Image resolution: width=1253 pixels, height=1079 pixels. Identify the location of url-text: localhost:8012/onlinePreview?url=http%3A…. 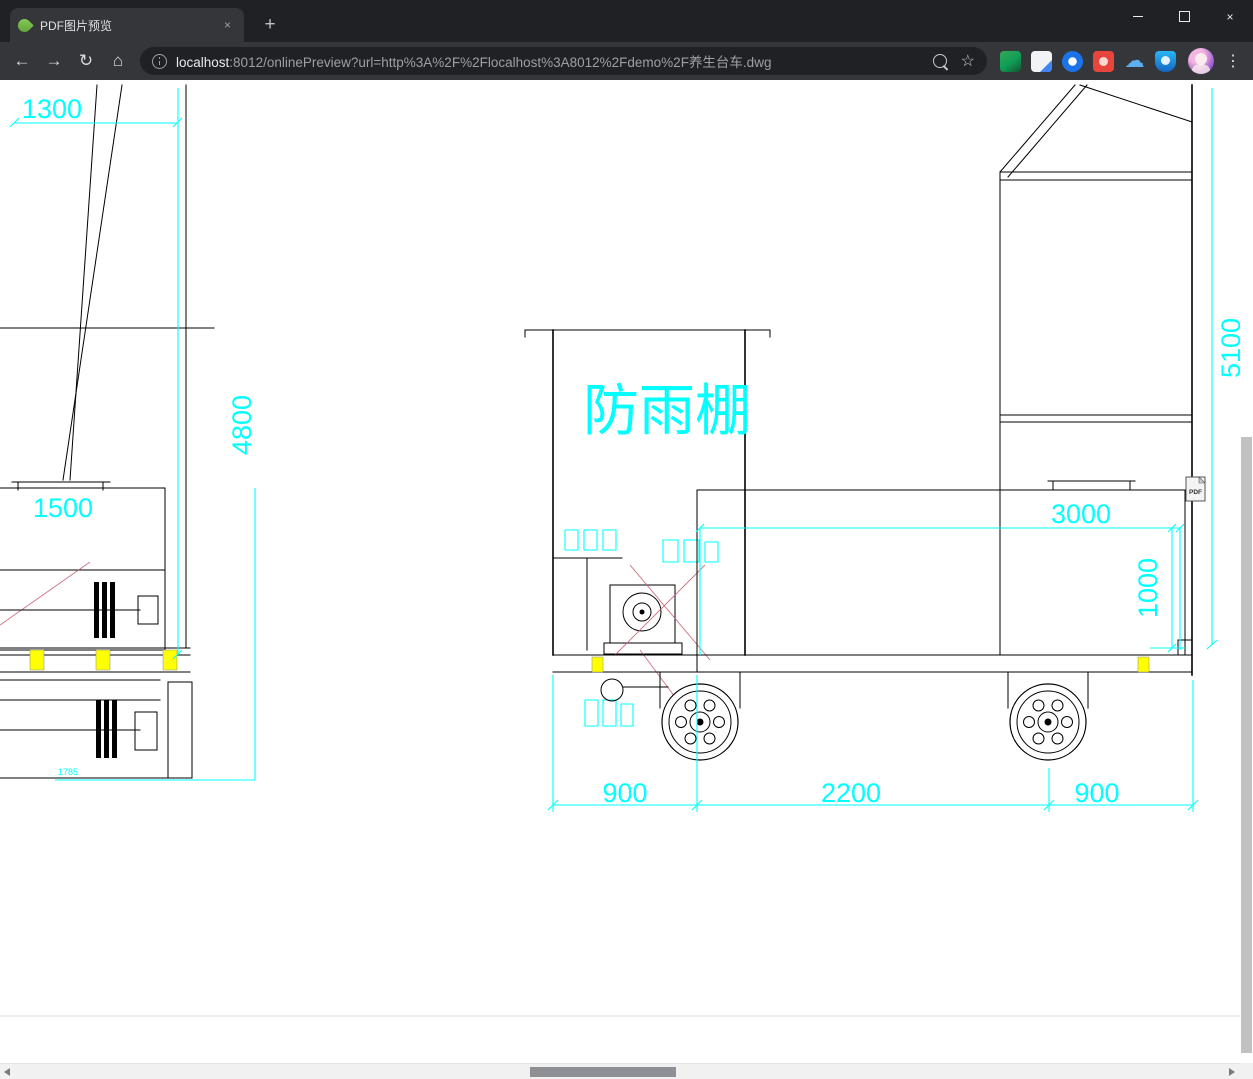
(554, 61).